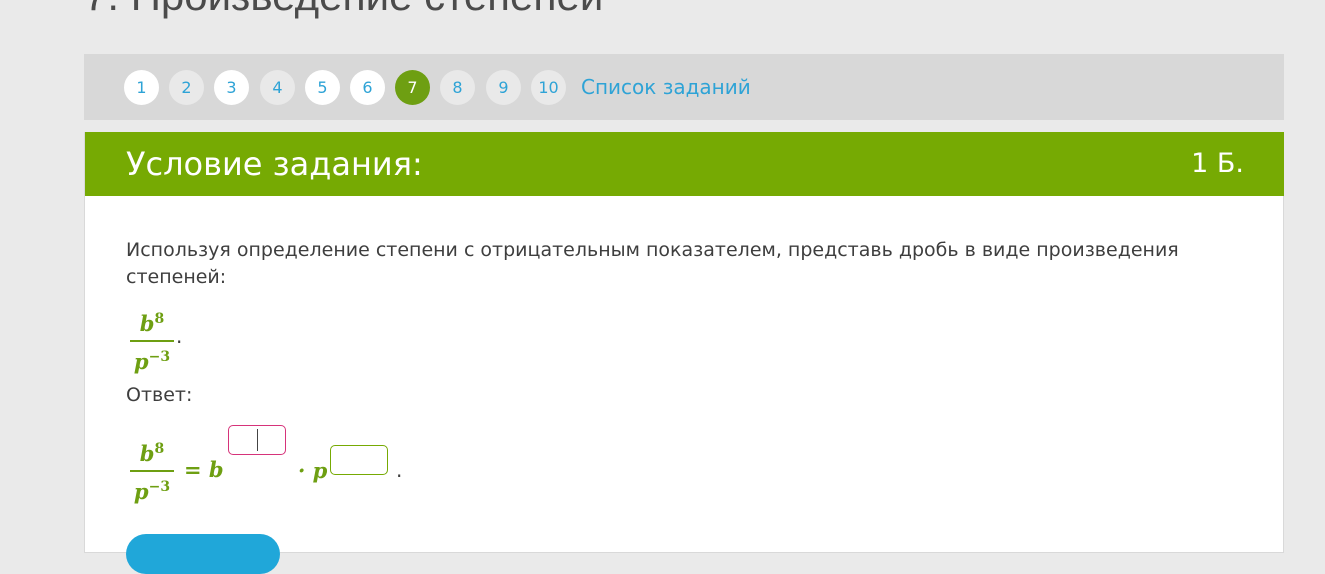 The height and width of the screenshot is (574, 1325). Describe the element at coordinates (141, 87) in the screenshot. I see `nav-item-1: 1` at that location.